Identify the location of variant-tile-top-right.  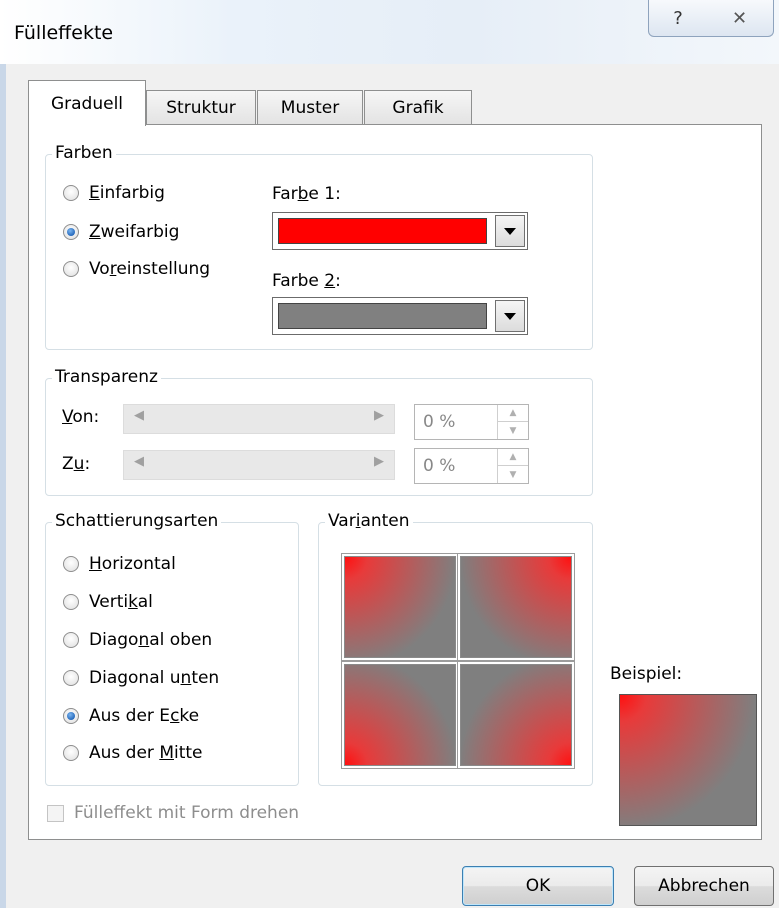
(516, 607).